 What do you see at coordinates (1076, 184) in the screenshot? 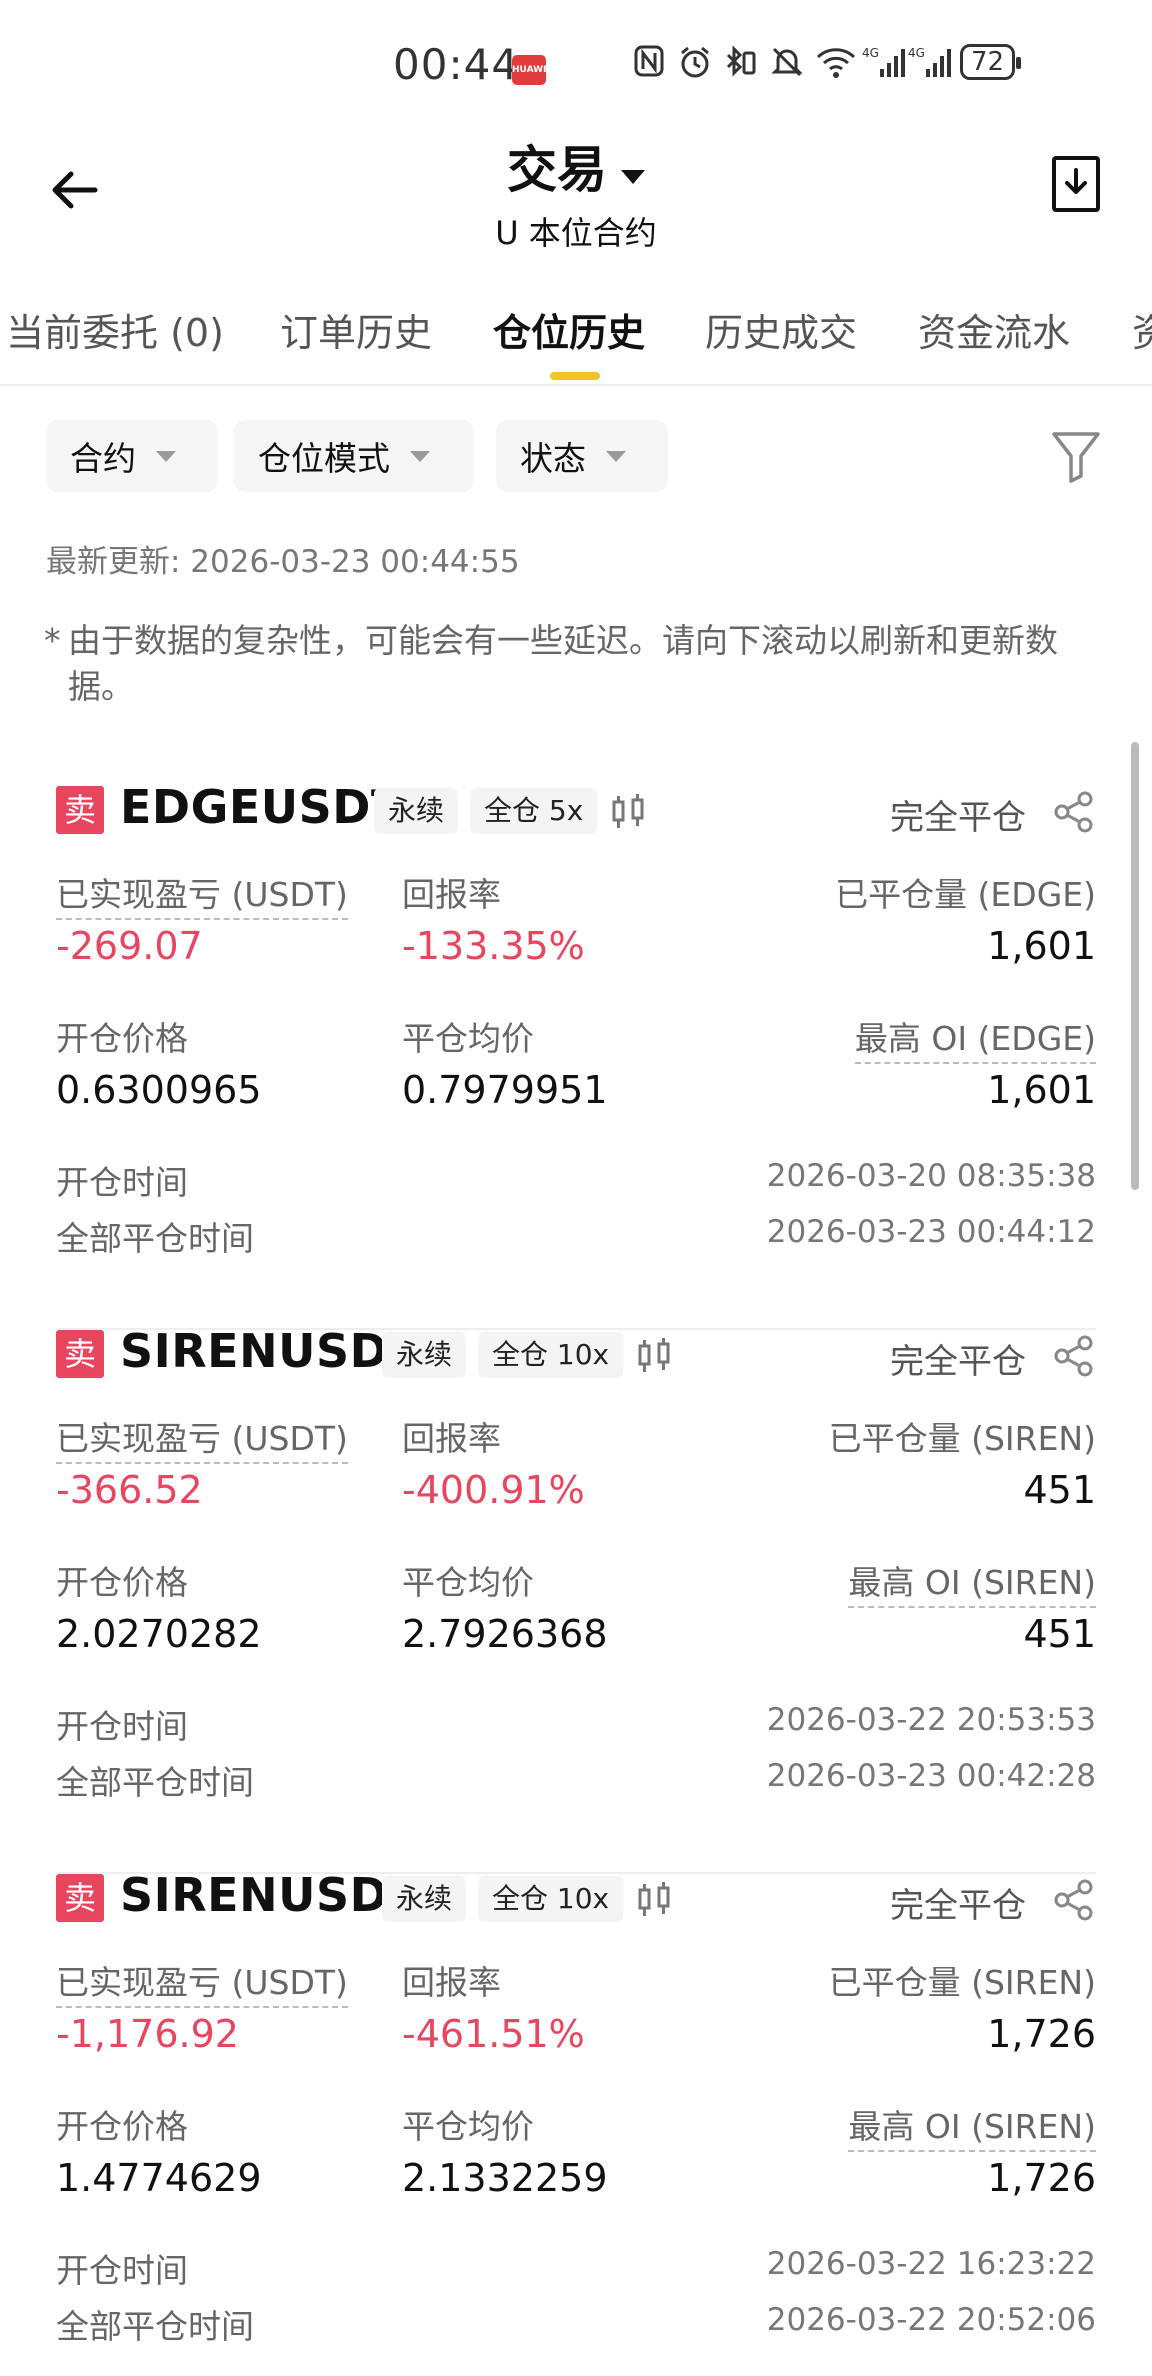
I see `download-button` at bounding box center [1076, 184].